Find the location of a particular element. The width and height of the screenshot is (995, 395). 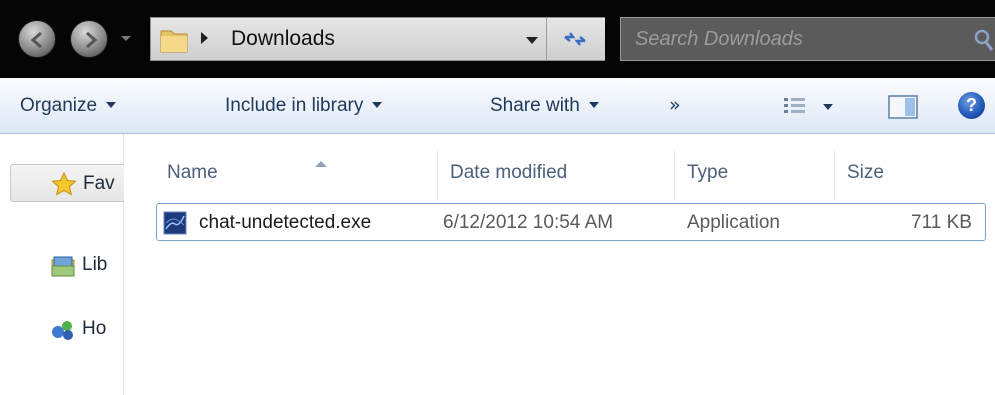

homegroup-icon is located at coordinates (62, 330).